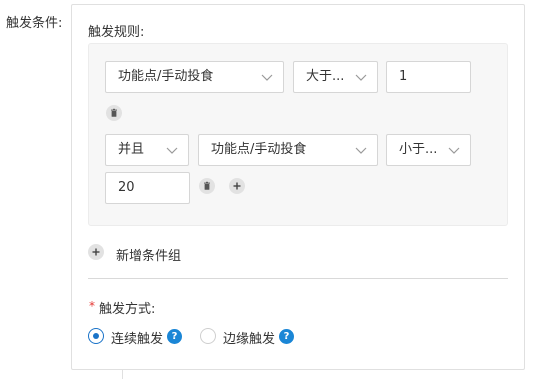 The width and height of the screenshot is (535, 379). What do you see at coordinates (96, 336) in the screenshot?
I see `radio-continuous-trigger` at bounding box center [96, 336].